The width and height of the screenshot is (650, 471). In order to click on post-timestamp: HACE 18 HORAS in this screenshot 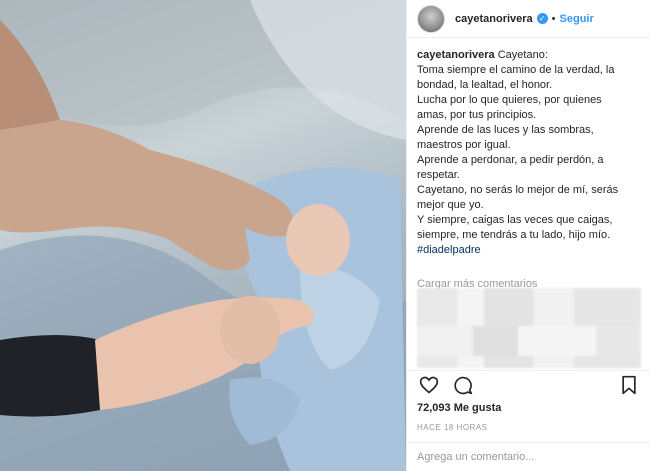, I will do `click(452, 427)`.